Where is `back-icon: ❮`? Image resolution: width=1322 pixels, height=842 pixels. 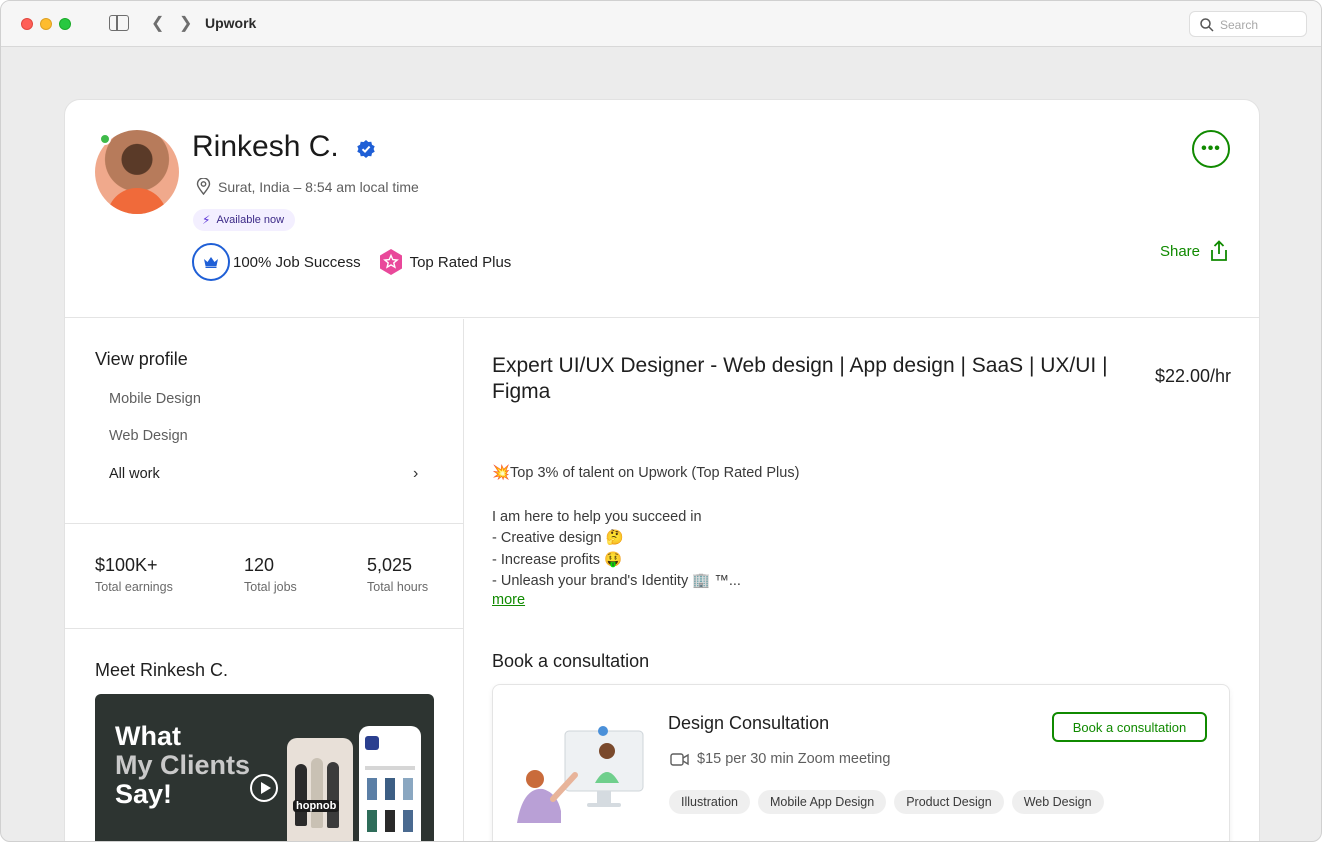
back-icon: ❮ is located at coordinates (157, 24).